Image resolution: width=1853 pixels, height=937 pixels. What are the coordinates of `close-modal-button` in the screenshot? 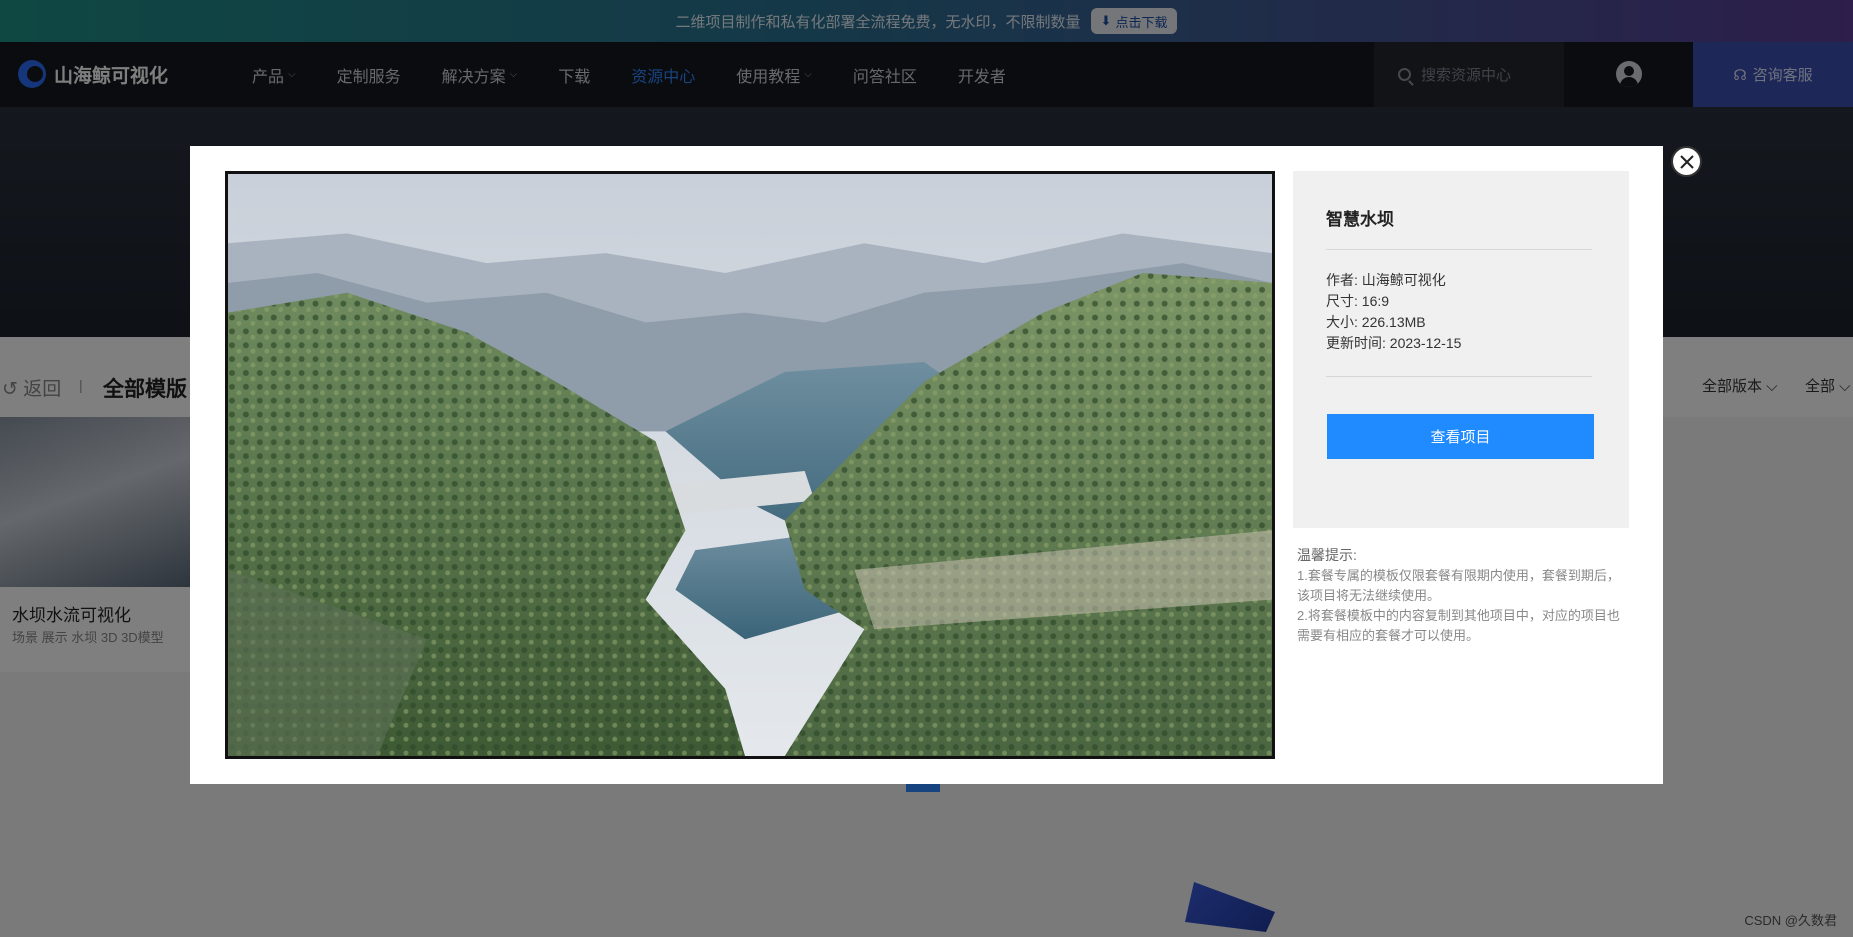 It's located at (1686, 161).